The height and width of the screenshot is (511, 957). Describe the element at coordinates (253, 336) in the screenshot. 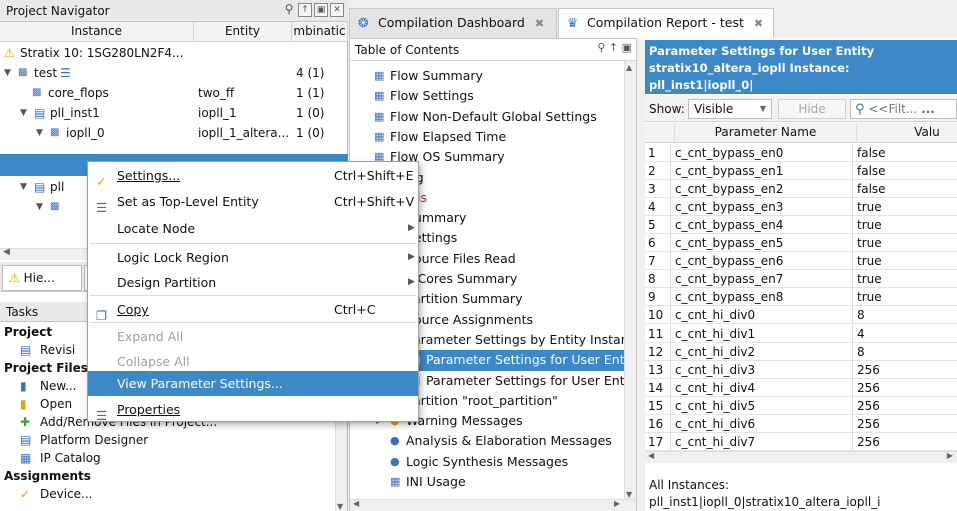

I see `menu-item-expand-all: Expand All` at that location.